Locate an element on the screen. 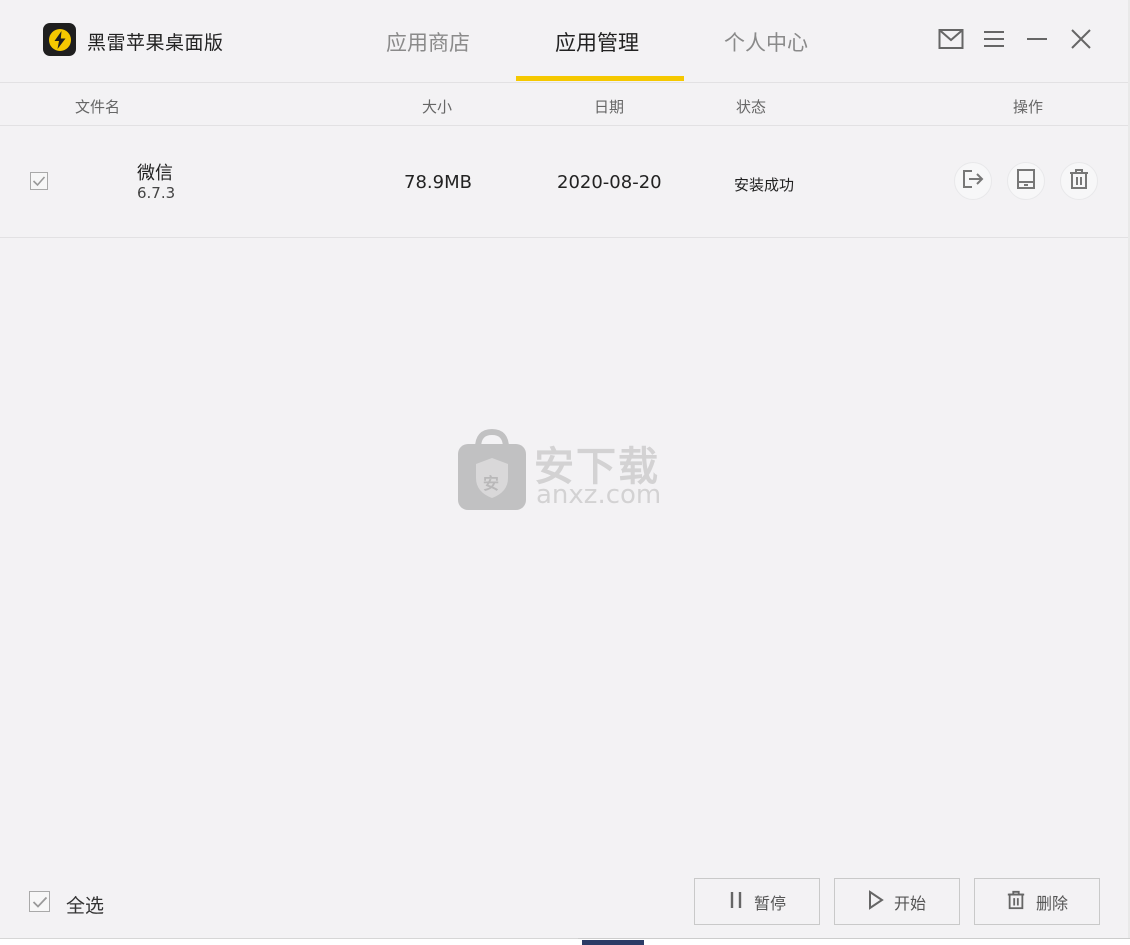 The height and width of the screenshot is (945, 1130). delete-button: 删除 is located at coordinates (1037, 901).